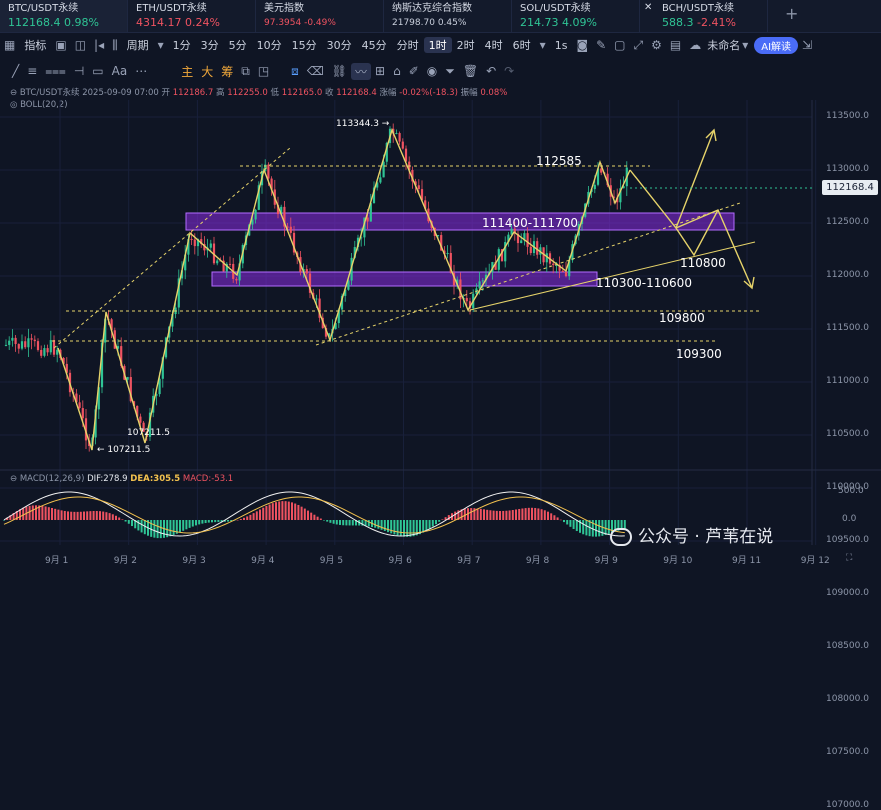 This screenshot has width=881, height=810. What do you see at coordinates (400, 561) in the screenshot?
I see `date-tick: 9月 6` at bounding box center [400, 561].